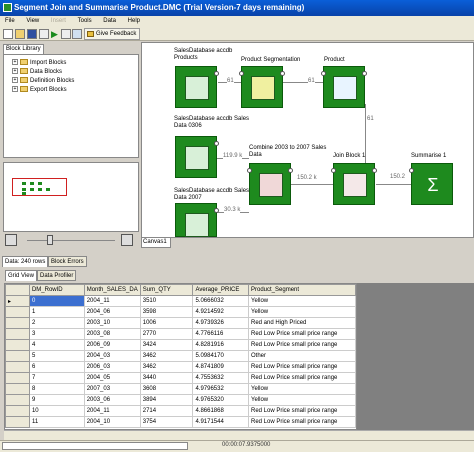  I want to click on table-cell: 4.7766116, so click(220, 334).